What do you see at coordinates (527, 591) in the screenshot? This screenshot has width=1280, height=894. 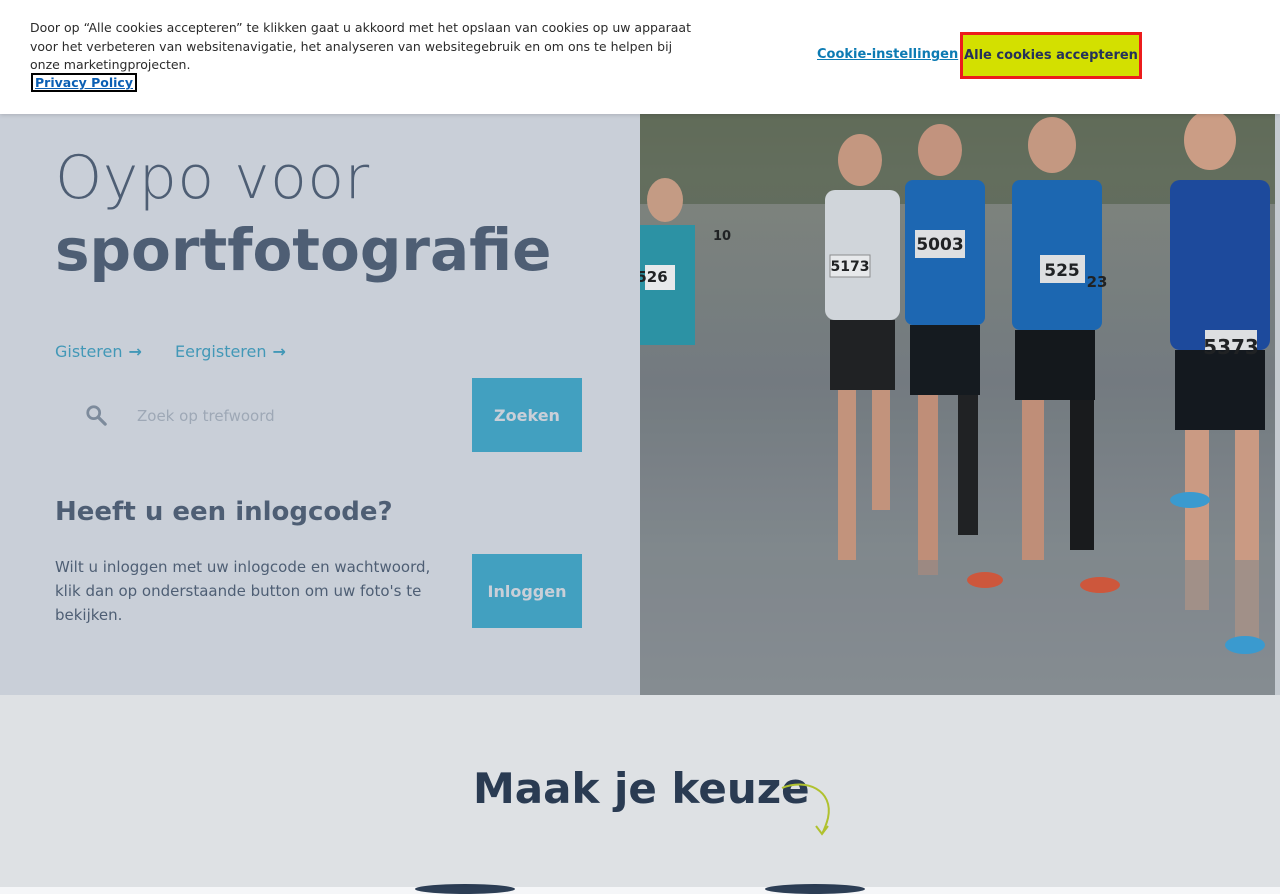 I see `login-button: Inloggen` at bounding box center [527, 591].